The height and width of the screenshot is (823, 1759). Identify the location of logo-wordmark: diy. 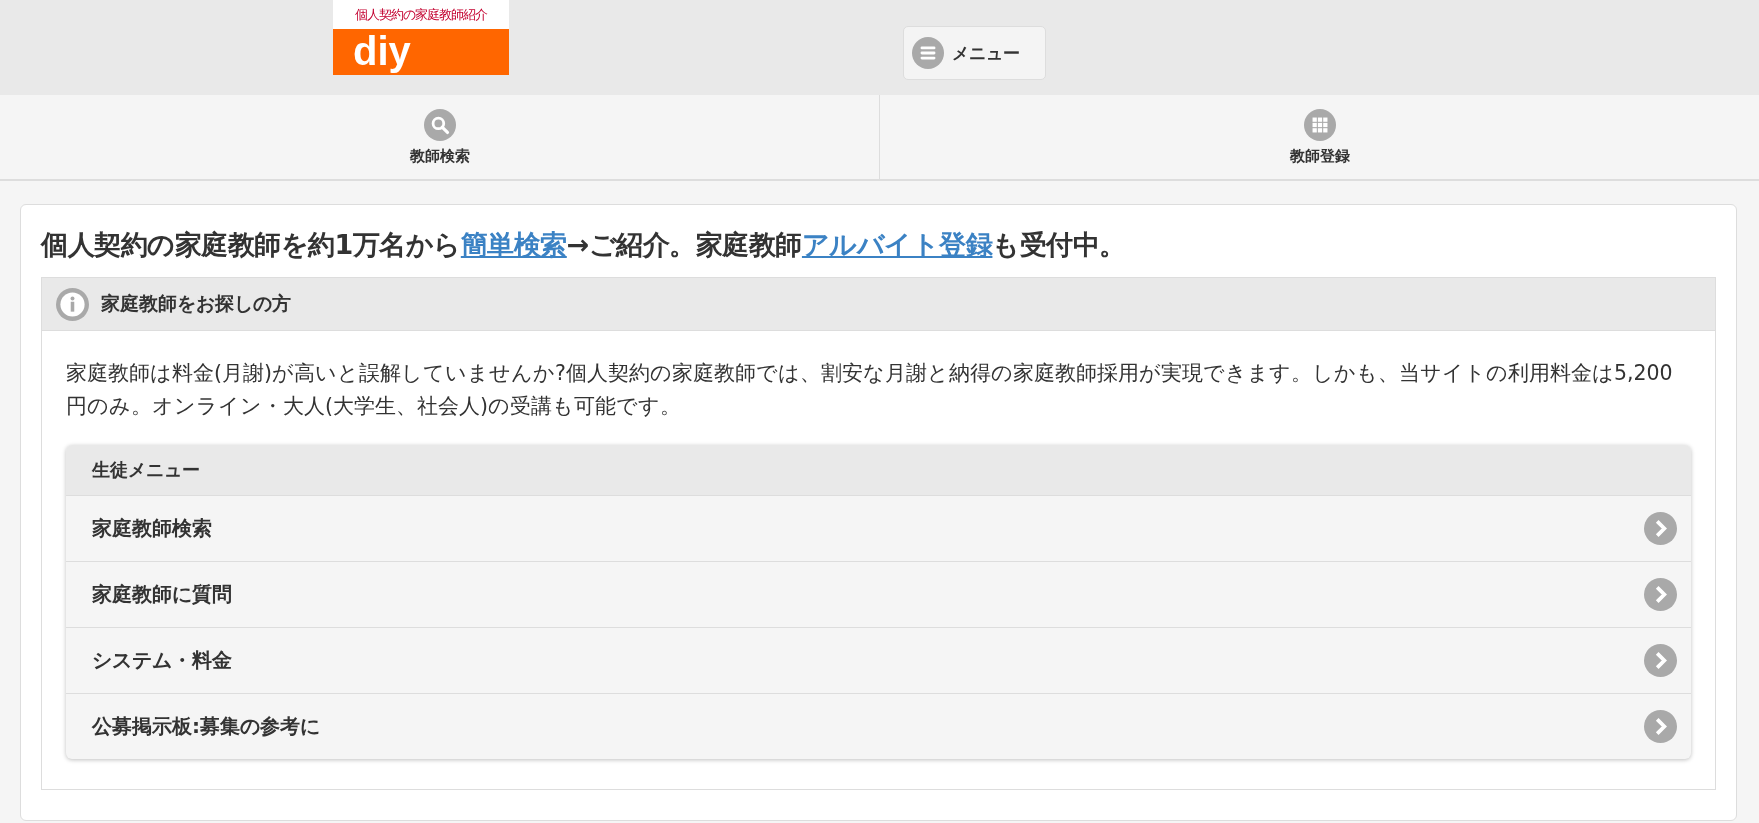
(421, 52).